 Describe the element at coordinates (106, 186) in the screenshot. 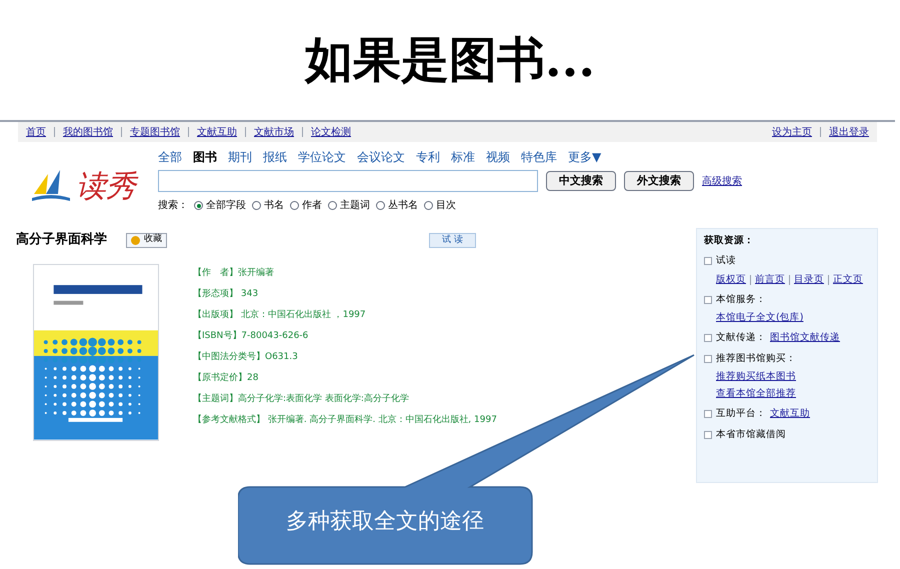

I see `logo-text: 读秀` at that location.